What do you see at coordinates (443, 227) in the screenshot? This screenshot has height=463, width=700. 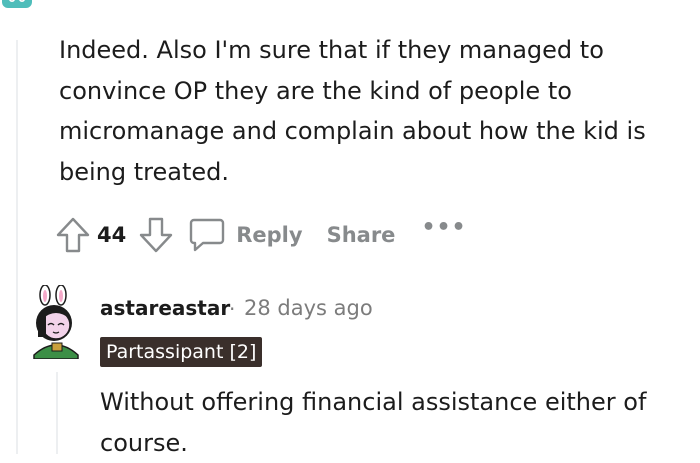 I see `more-icon: •••` at bounding box center [443, 227].